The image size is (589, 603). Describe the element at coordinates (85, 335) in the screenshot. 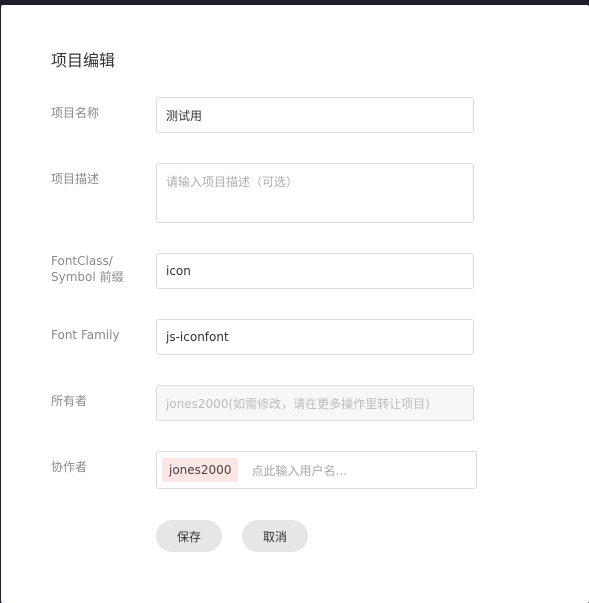

I see `font-family-label: Font Family` at that location.